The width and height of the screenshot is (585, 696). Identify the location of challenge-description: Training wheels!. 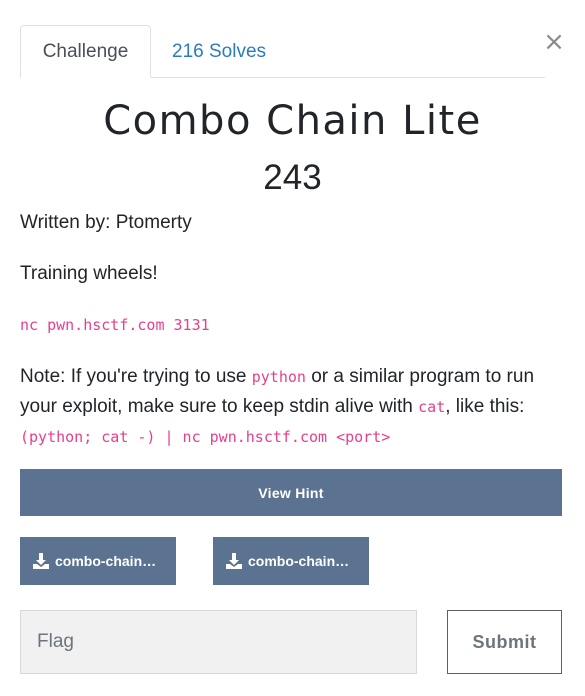
(89, 273).